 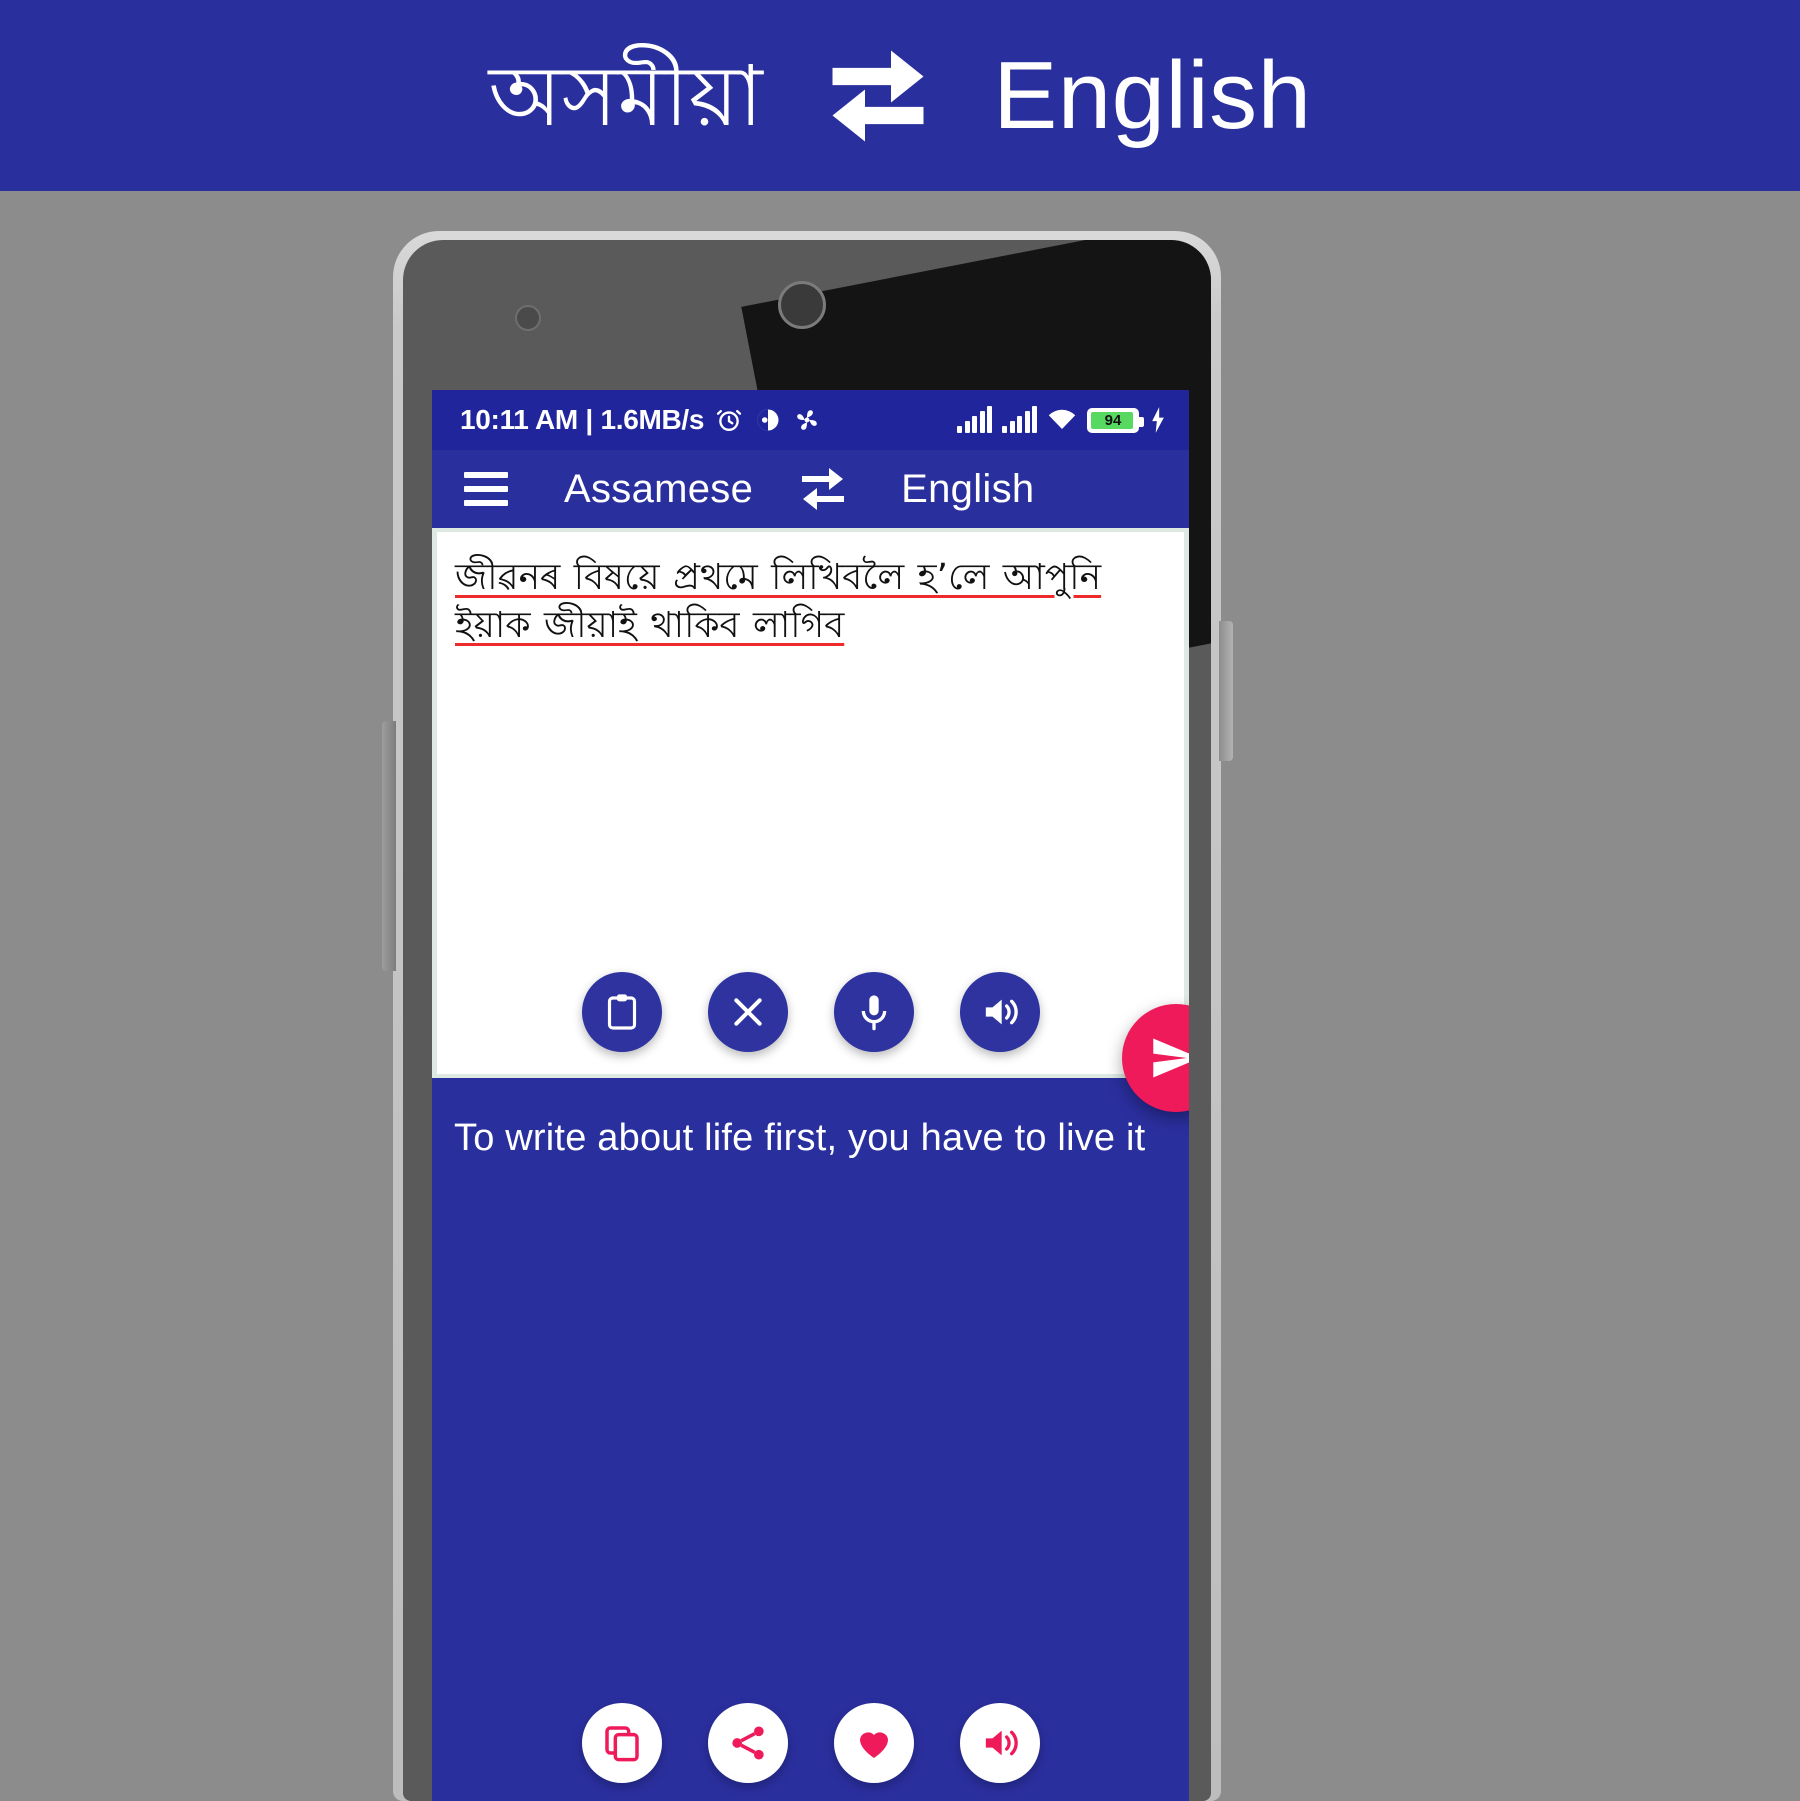 I want to click on clipboard-icon, so click(x=621, y=1012).